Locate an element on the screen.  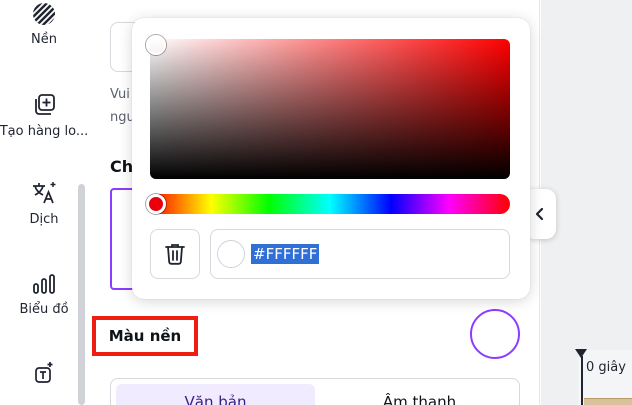
content-tabs: Văn bản Âm thanh is located at coordinates (315, 391).